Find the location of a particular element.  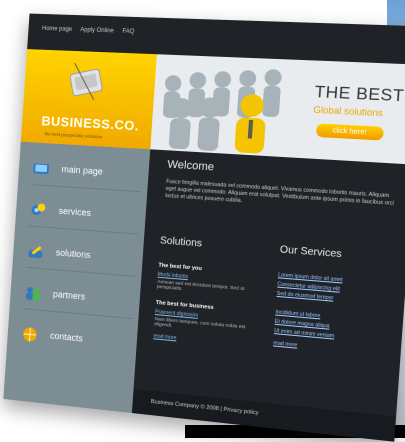

welcome-title: Welcome is located at coordinates (190, 166).